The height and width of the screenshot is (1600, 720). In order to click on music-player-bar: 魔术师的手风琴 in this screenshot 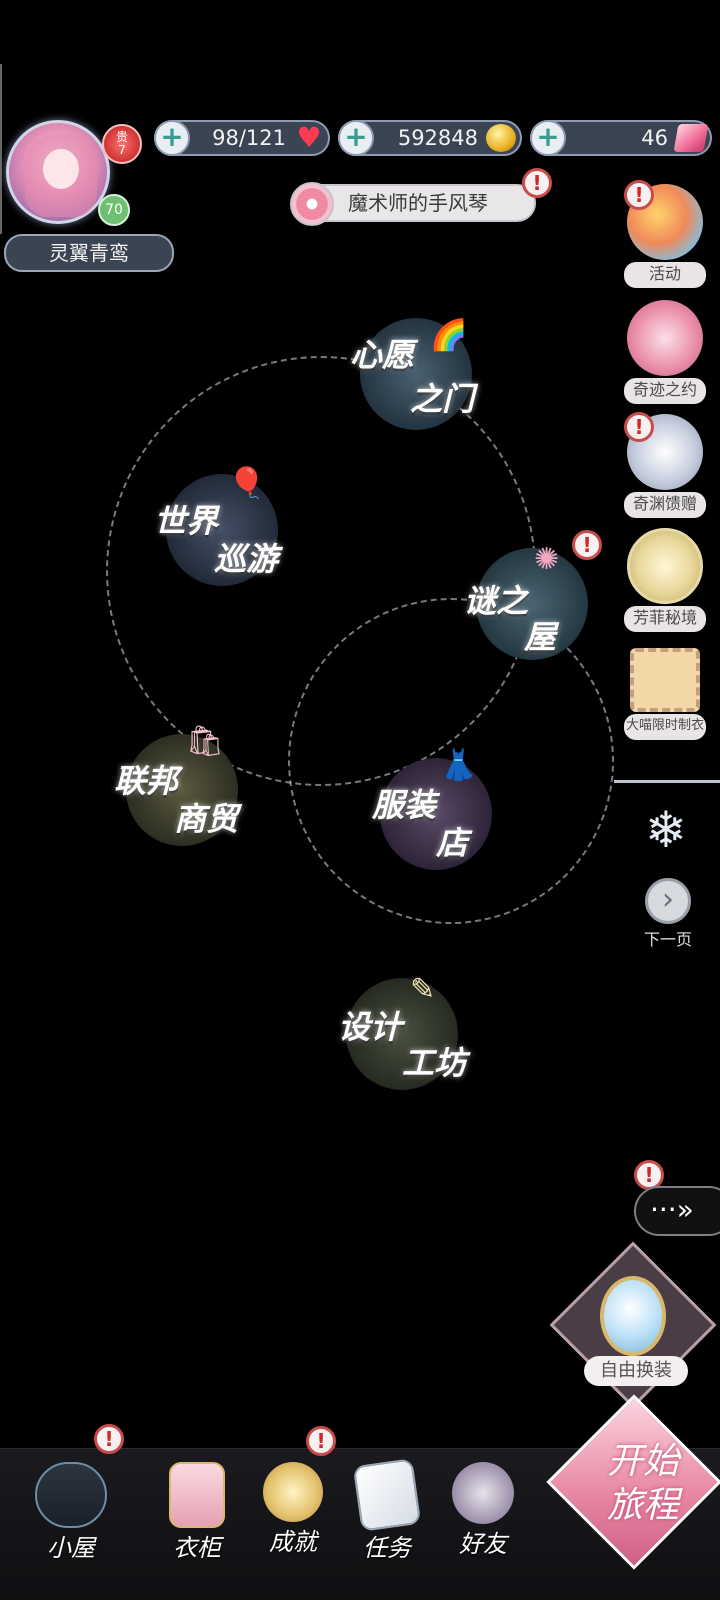, I will do `click(413, 204)`.